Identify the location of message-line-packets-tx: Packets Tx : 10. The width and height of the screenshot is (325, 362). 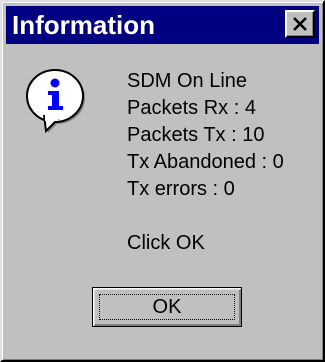
(196, 135).